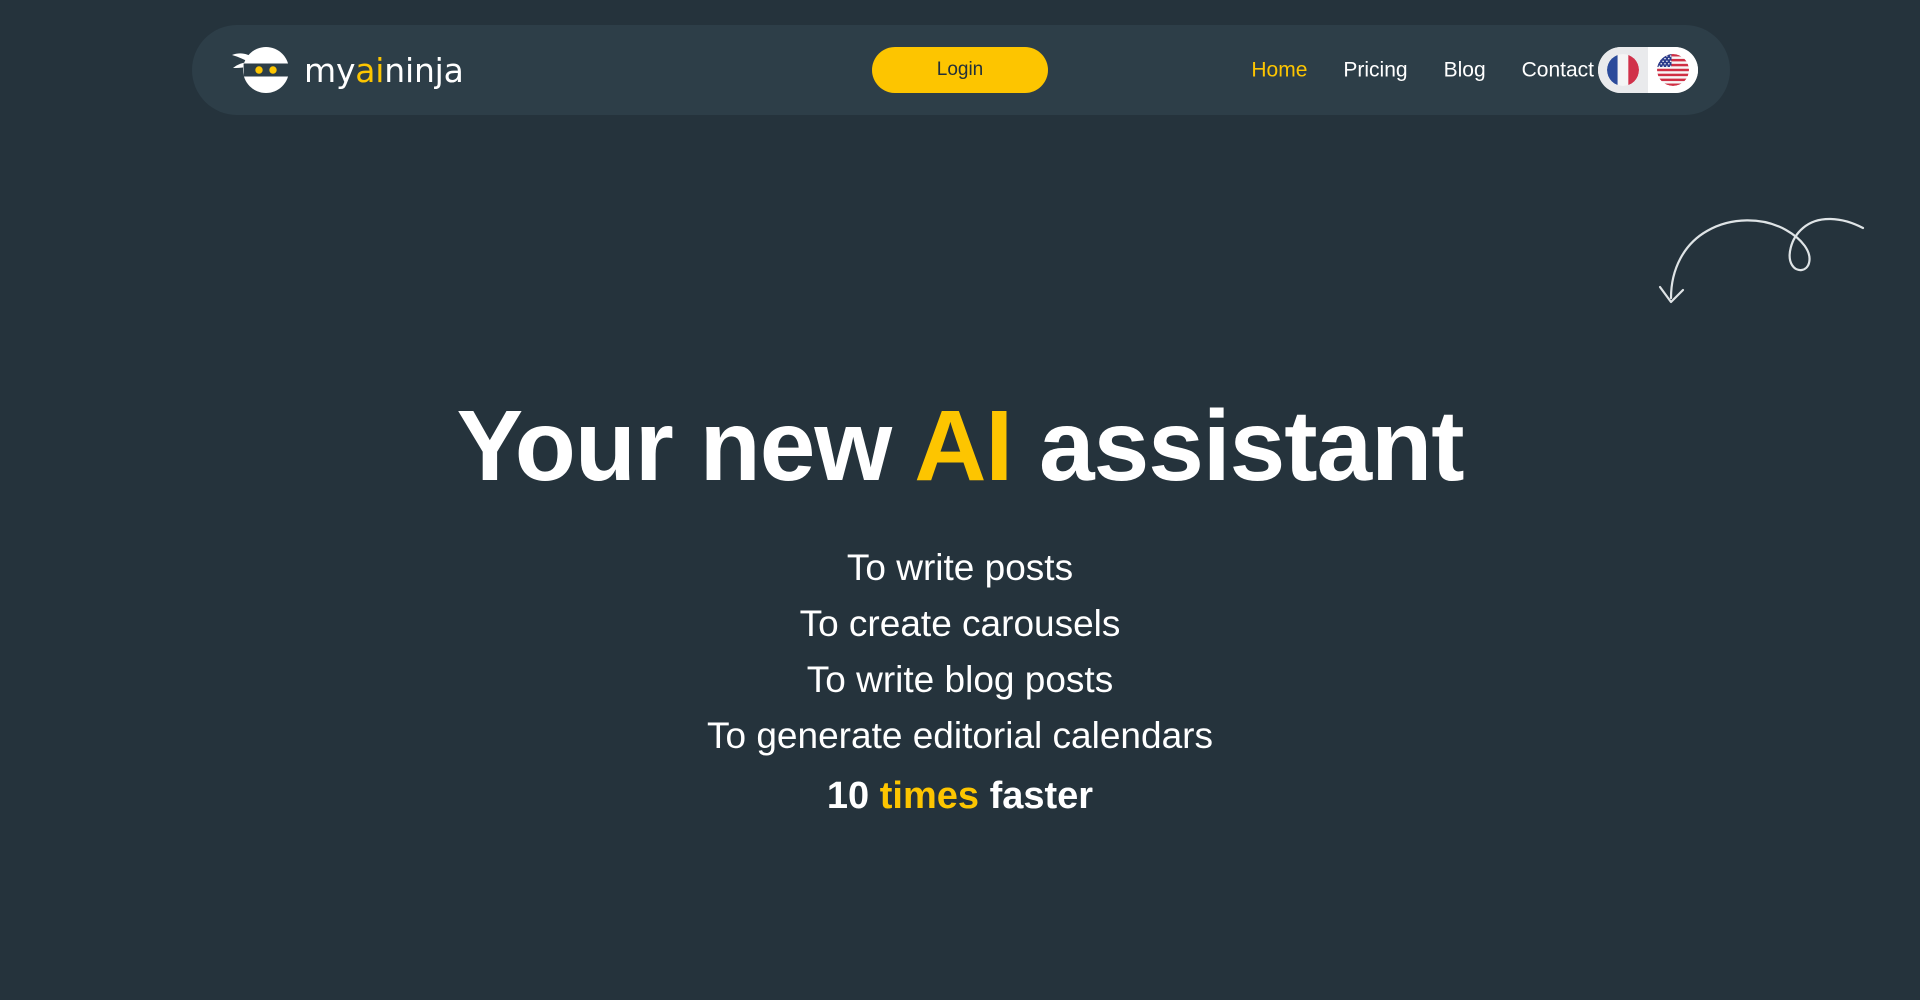 Image resolution: width=1920 pixels, height=1000 pixels. I want to click on logo-word-ninja: ninja, so click(424, 70).